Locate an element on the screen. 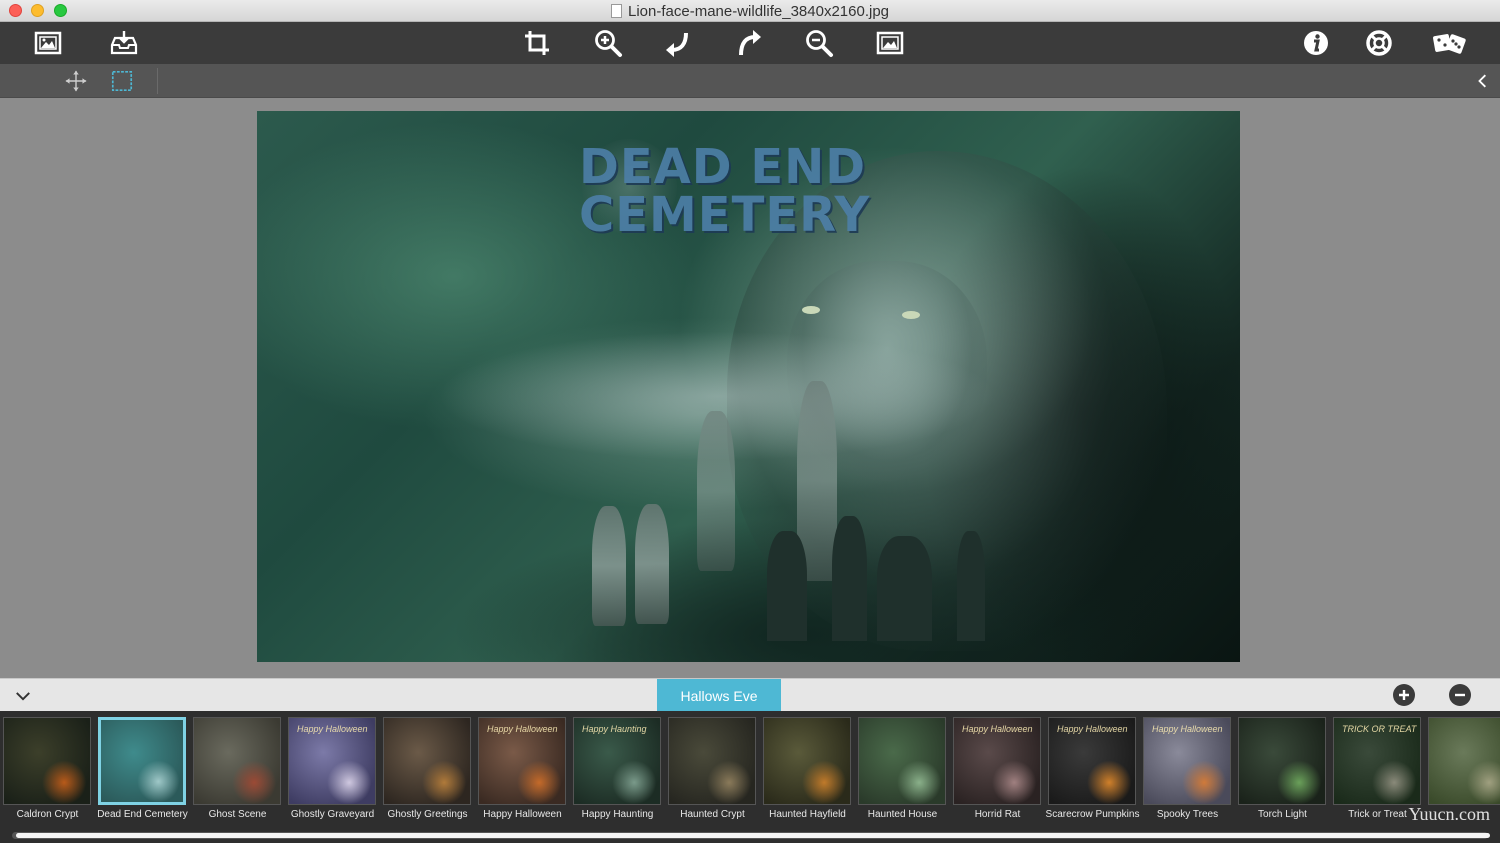 The image size is (1500, 843). poster-title: DEAD END CEMETERY is located at coordinates (724, 191).